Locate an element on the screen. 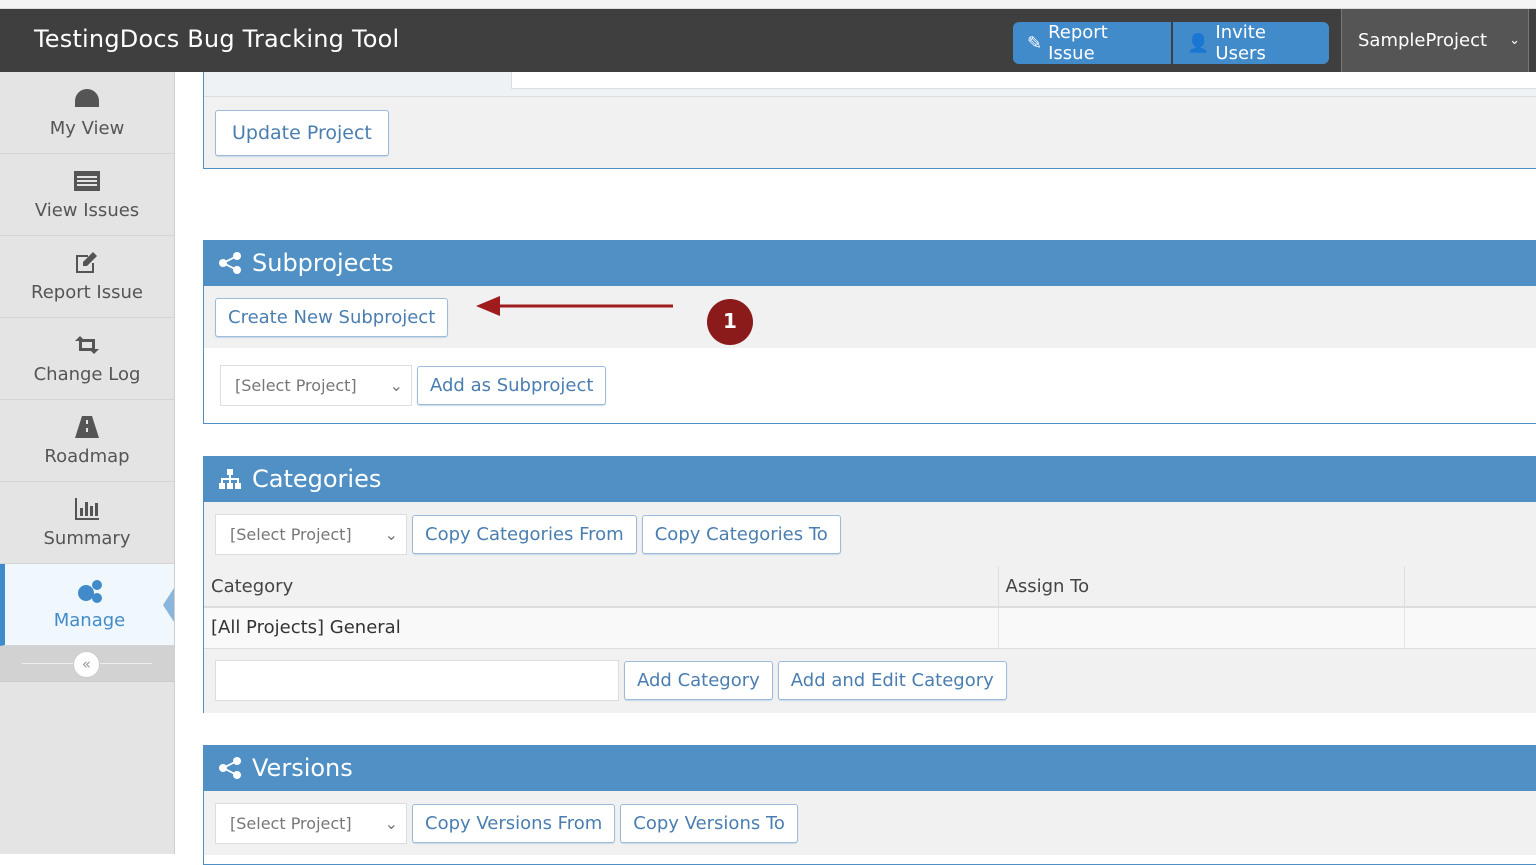 The height and width of the screenshot is (865, 1536). subprojects-header: Subprojects is located at coordinates (870, 263).